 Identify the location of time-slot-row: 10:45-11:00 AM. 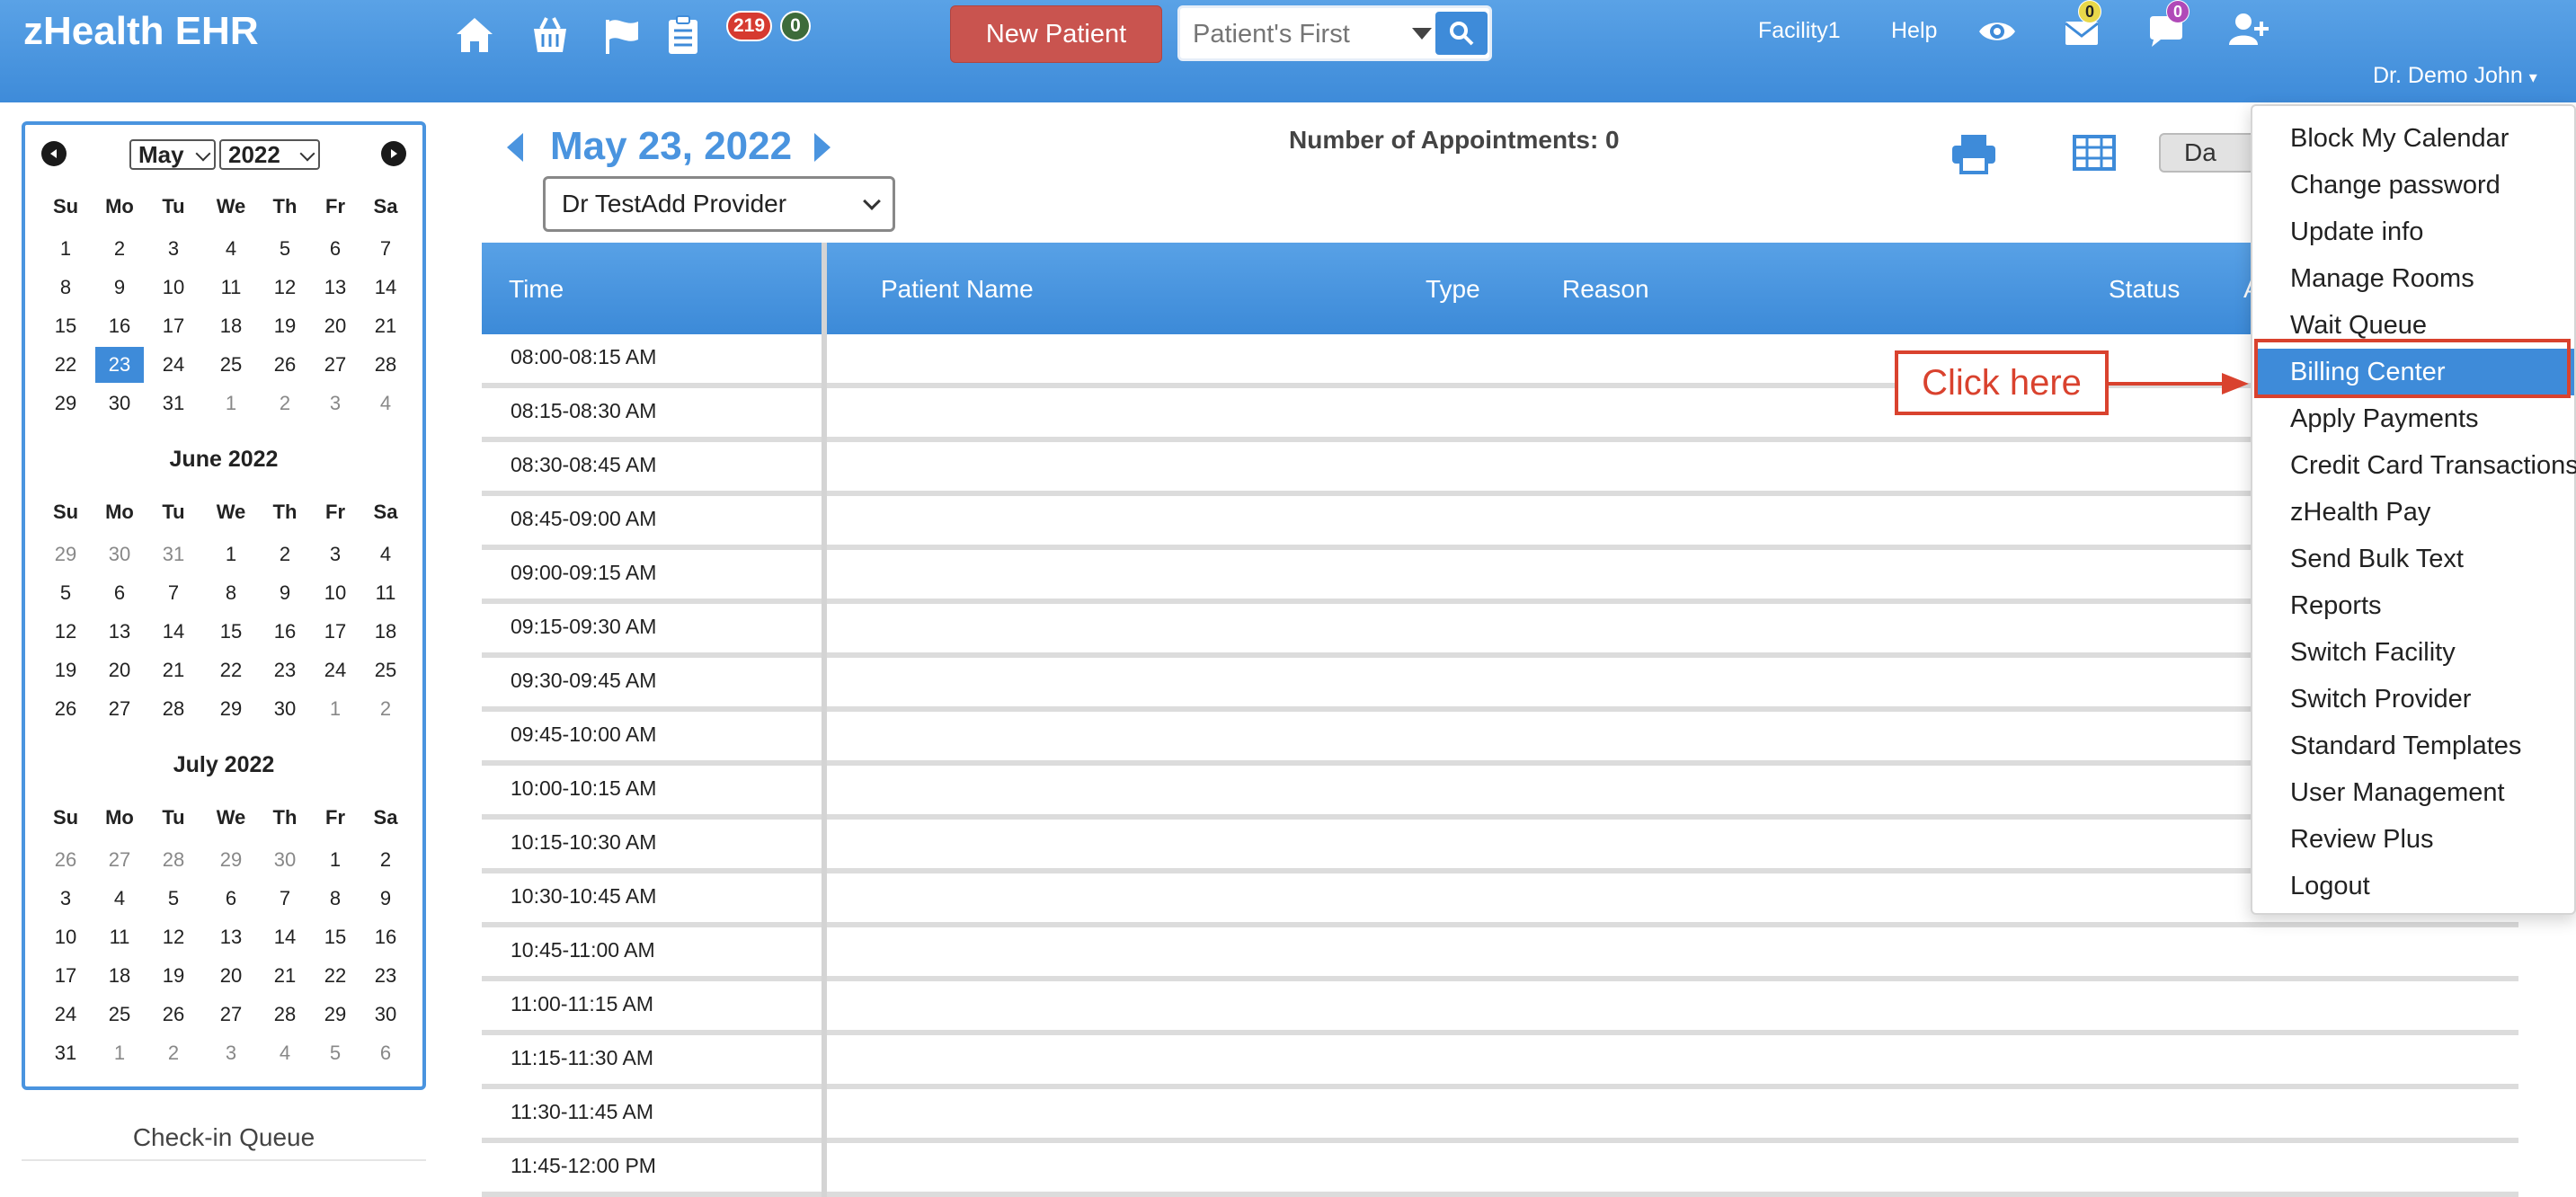
(1500, 954).